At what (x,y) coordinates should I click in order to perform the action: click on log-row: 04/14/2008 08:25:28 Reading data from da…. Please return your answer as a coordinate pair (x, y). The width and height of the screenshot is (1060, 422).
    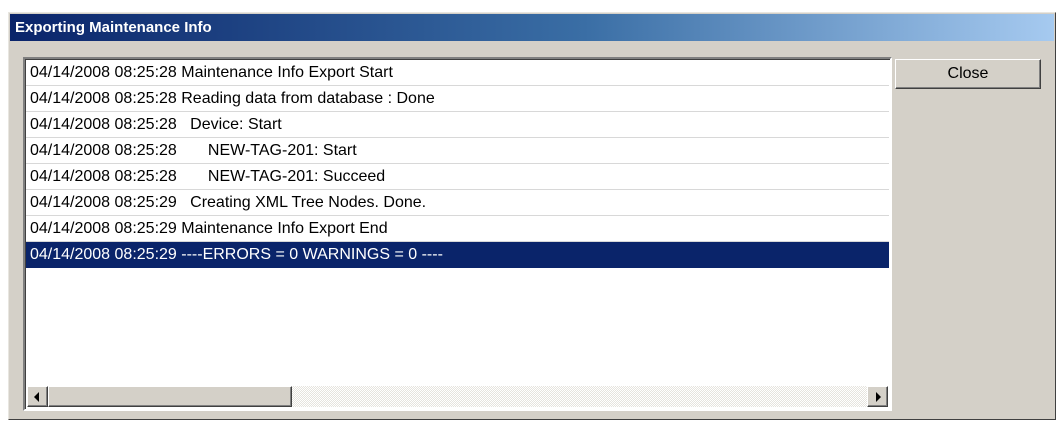
    Looking at the image, I should click on (457, 99).